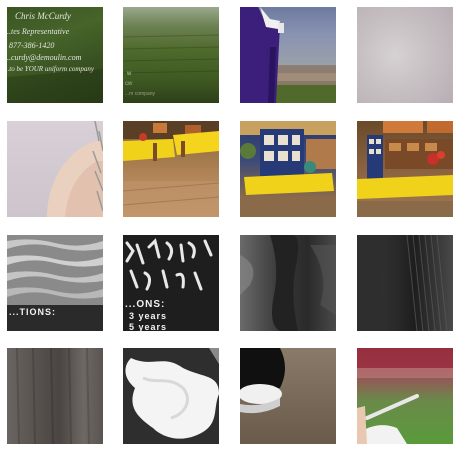 Image resolution: width=458 pixels, height=449 pixels. I want to click on svg-text: w, so click(129, 74).